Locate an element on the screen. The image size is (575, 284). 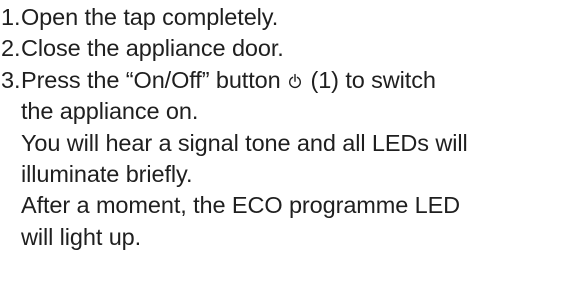
step-number: 2. is located at coordinates (11, 48).